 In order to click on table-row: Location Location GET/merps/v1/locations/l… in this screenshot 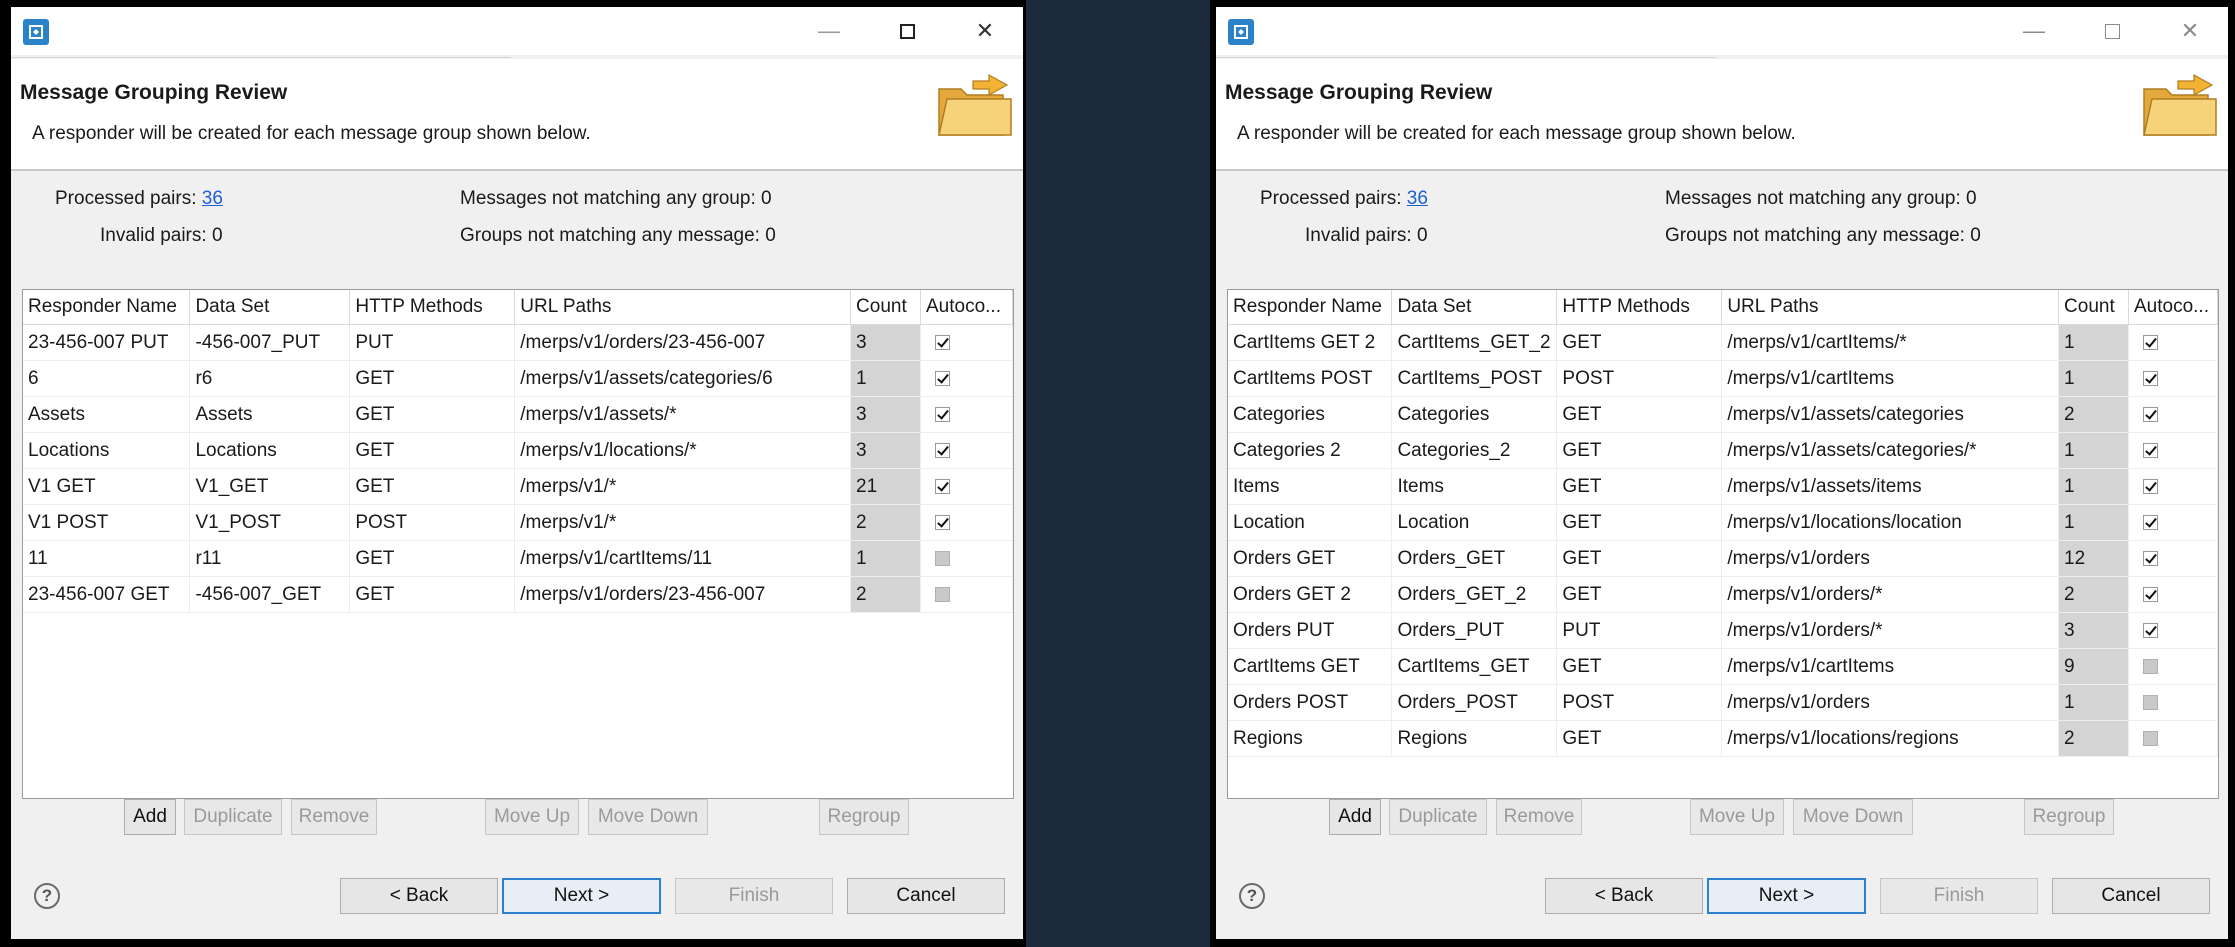, I will do `click(1723, 522)`.